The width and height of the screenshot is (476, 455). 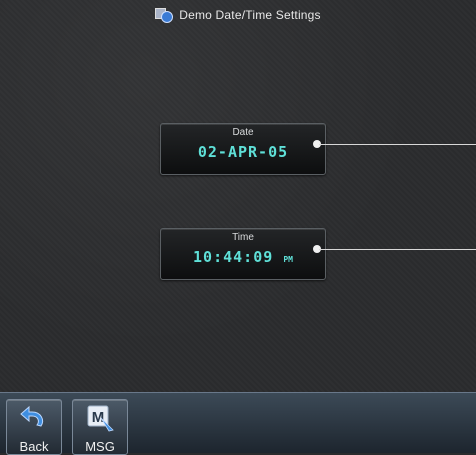 I want to click on time-value-wrap: 10:44:09 PM, so click(x=243, y=257).